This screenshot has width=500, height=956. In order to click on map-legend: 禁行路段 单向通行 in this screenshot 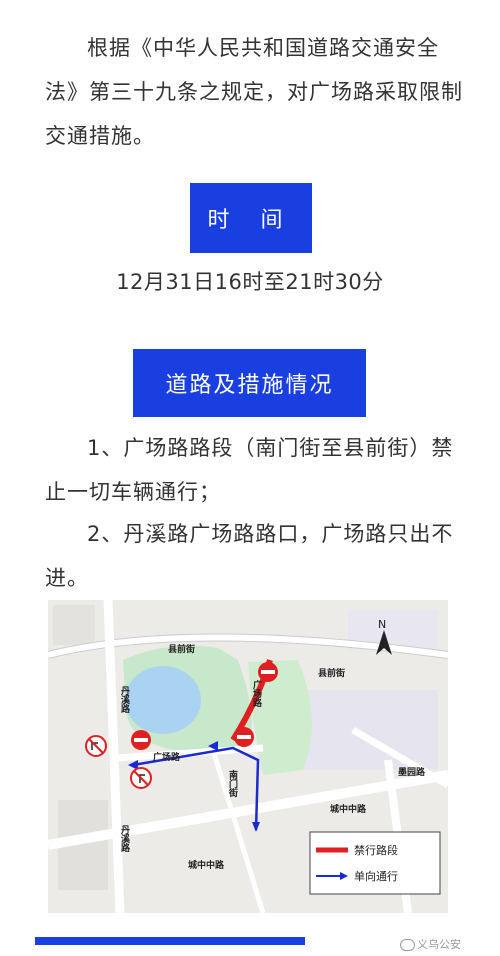, I will do `click(375, 863)`.